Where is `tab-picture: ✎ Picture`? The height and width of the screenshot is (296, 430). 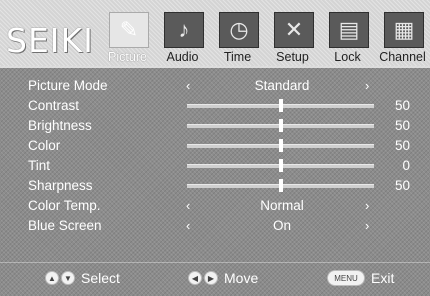 tab-picture: ✎ Picture is located at coordinates (127, 38).